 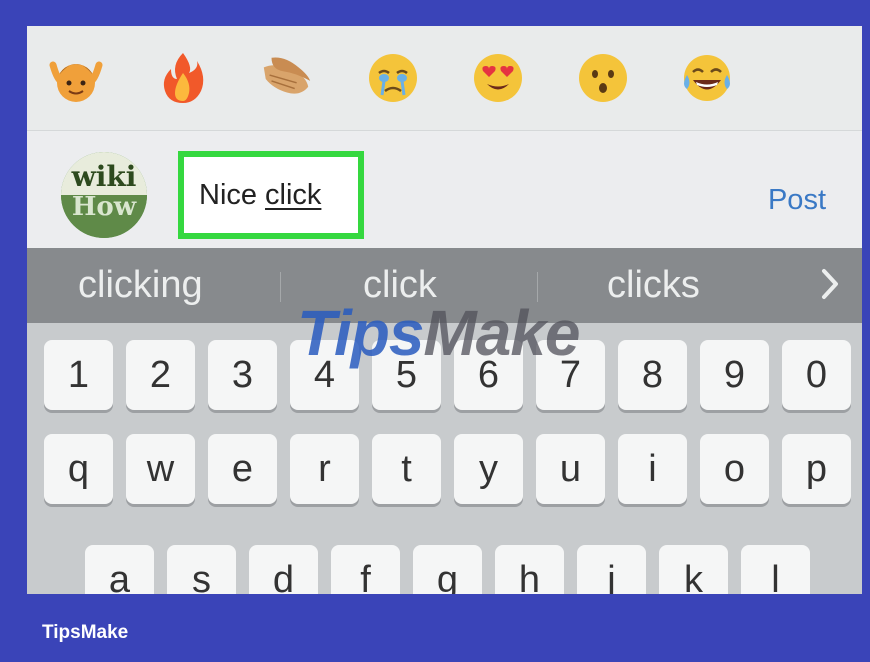 What do you see at coordinates (611, 569) in the screenshot?
I see `key-j: j` at bounding box center [611, 569].